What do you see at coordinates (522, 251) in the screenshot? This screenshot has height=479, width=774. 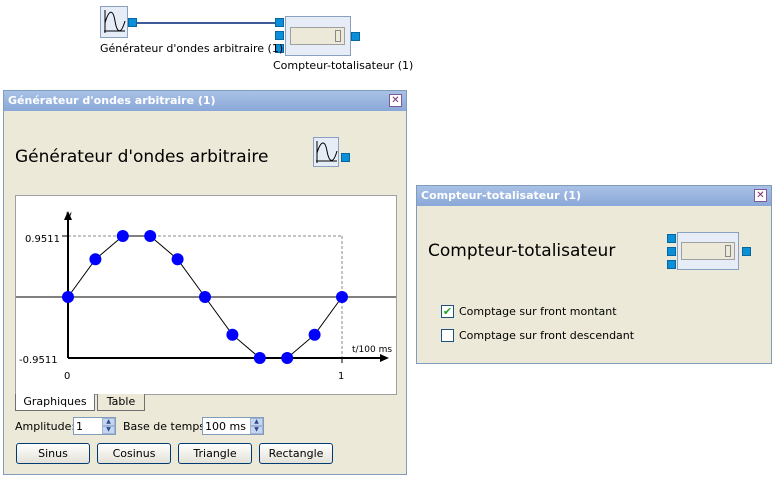 I see `counter-heading: Compteur-totalisateur` at bounding box center [522, 251].